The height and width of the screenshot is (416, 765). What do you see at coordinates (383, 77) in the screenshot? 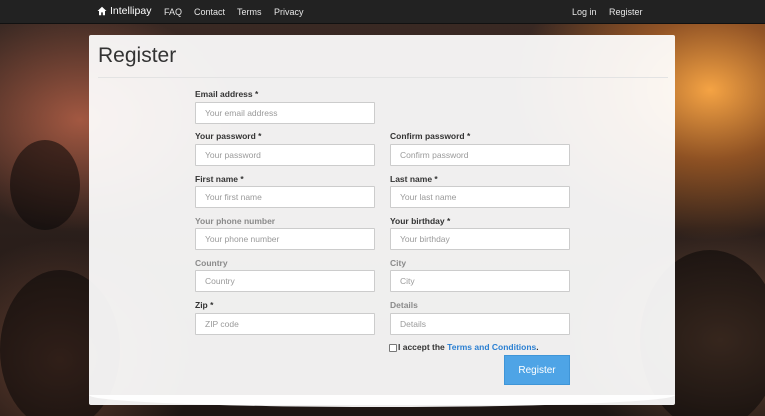
I see `title-divider` at bounding box center [383, 77].